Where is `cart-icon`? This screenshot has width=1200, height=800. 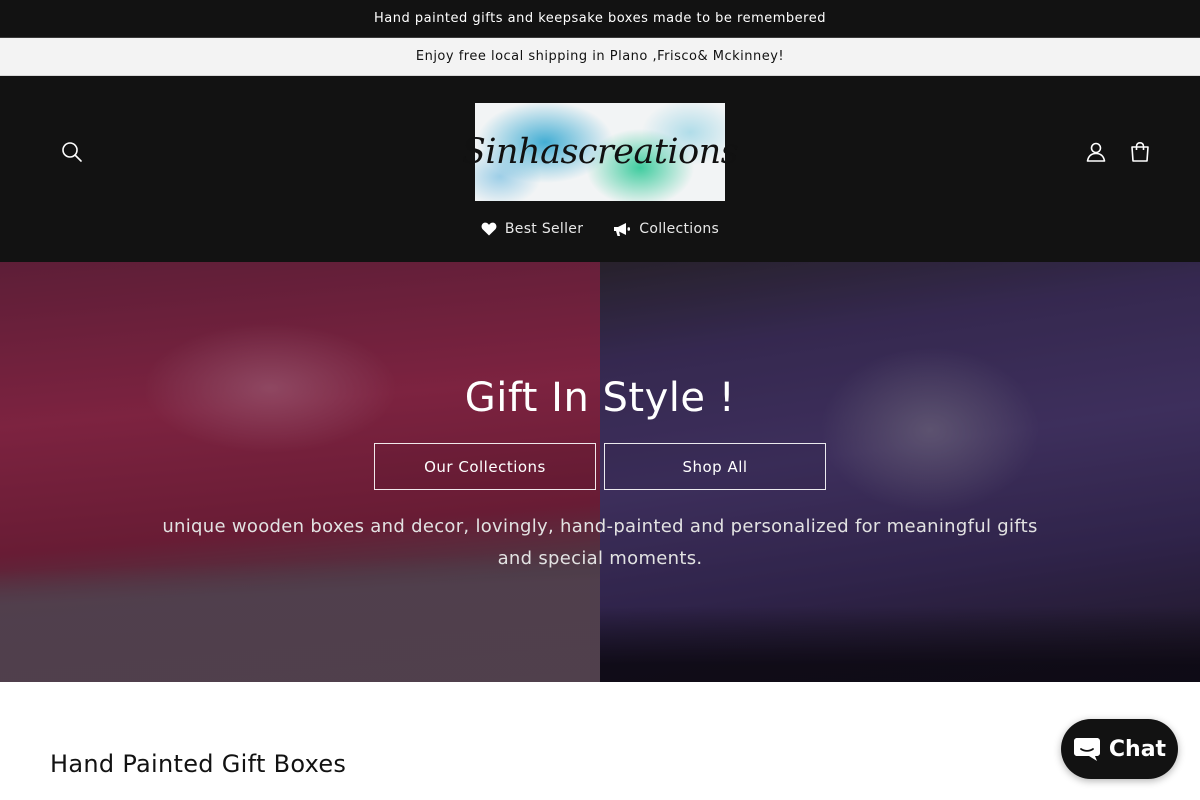
cart-icon is located at coordinates (1140, 151).